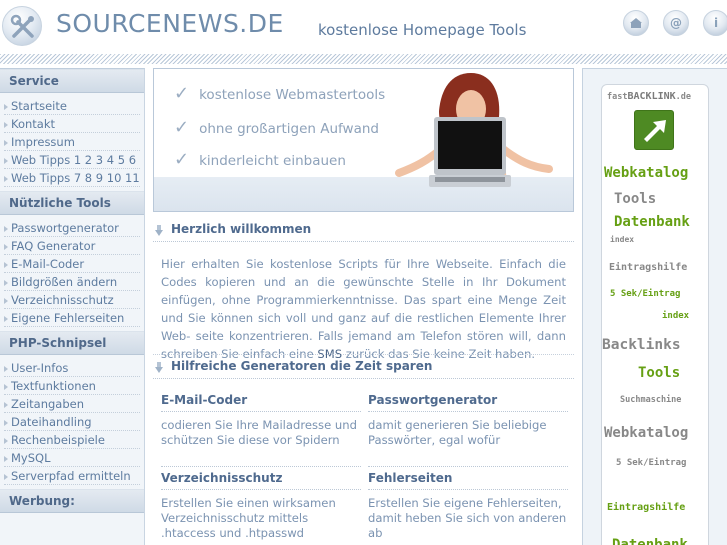  What do you see at coordinates (649, 96) in the screenshot?
I see `ad-brand: fastBACKLINK.de` at bounding box center [649, 96].